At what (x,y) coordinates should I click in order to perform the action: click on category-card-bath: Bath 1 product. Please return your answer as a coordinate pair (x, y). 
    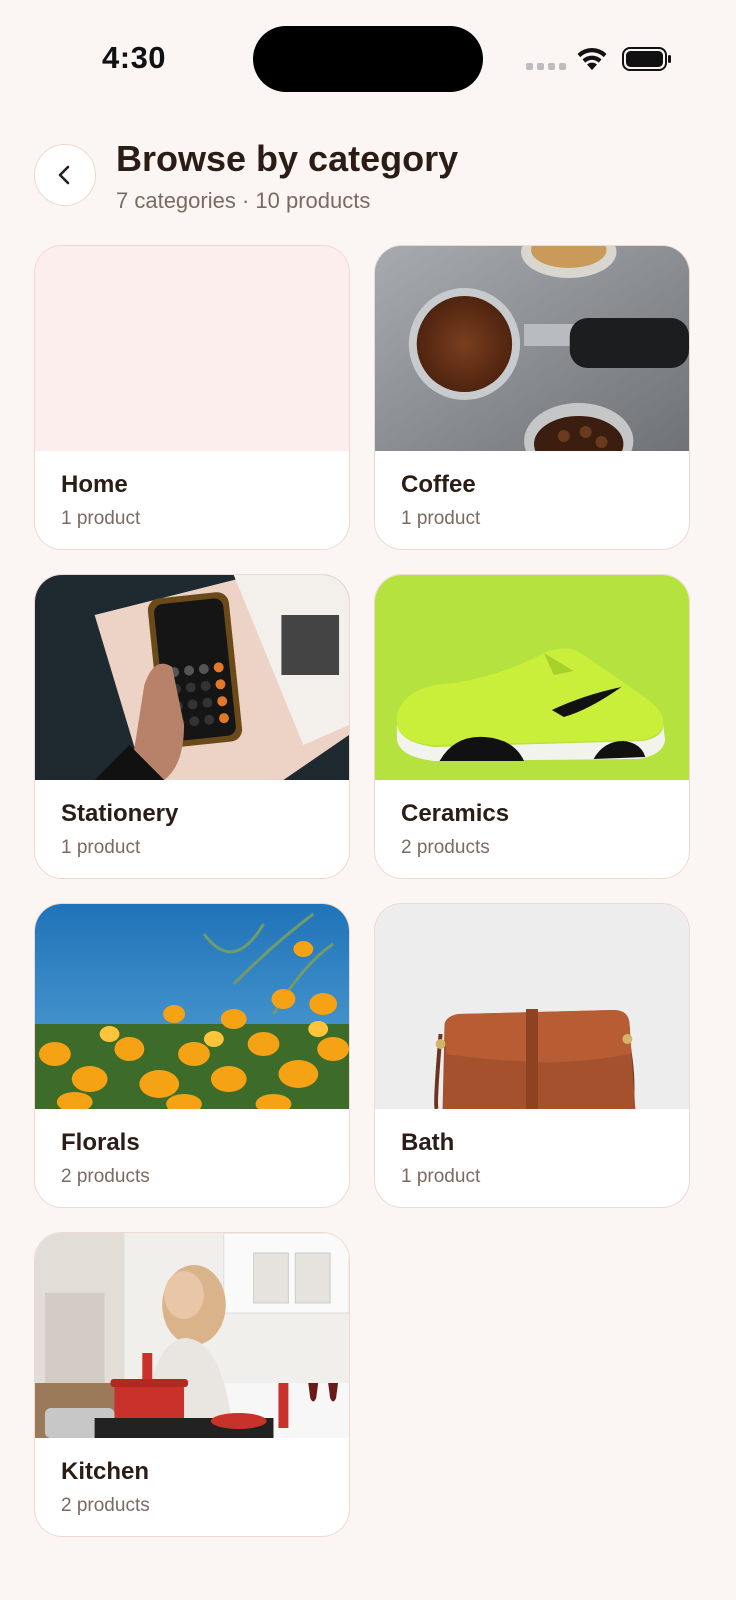
    Looking at the image, I should click on (532, 1055).